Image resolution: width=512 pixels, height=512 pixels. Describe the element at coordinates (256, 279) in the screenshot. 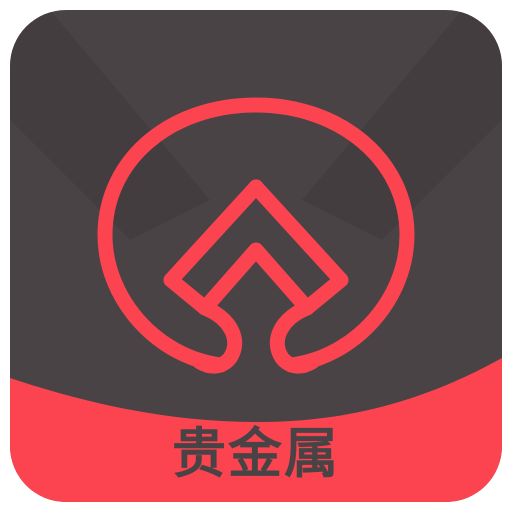

I see `logo-spade-inner` at that location.